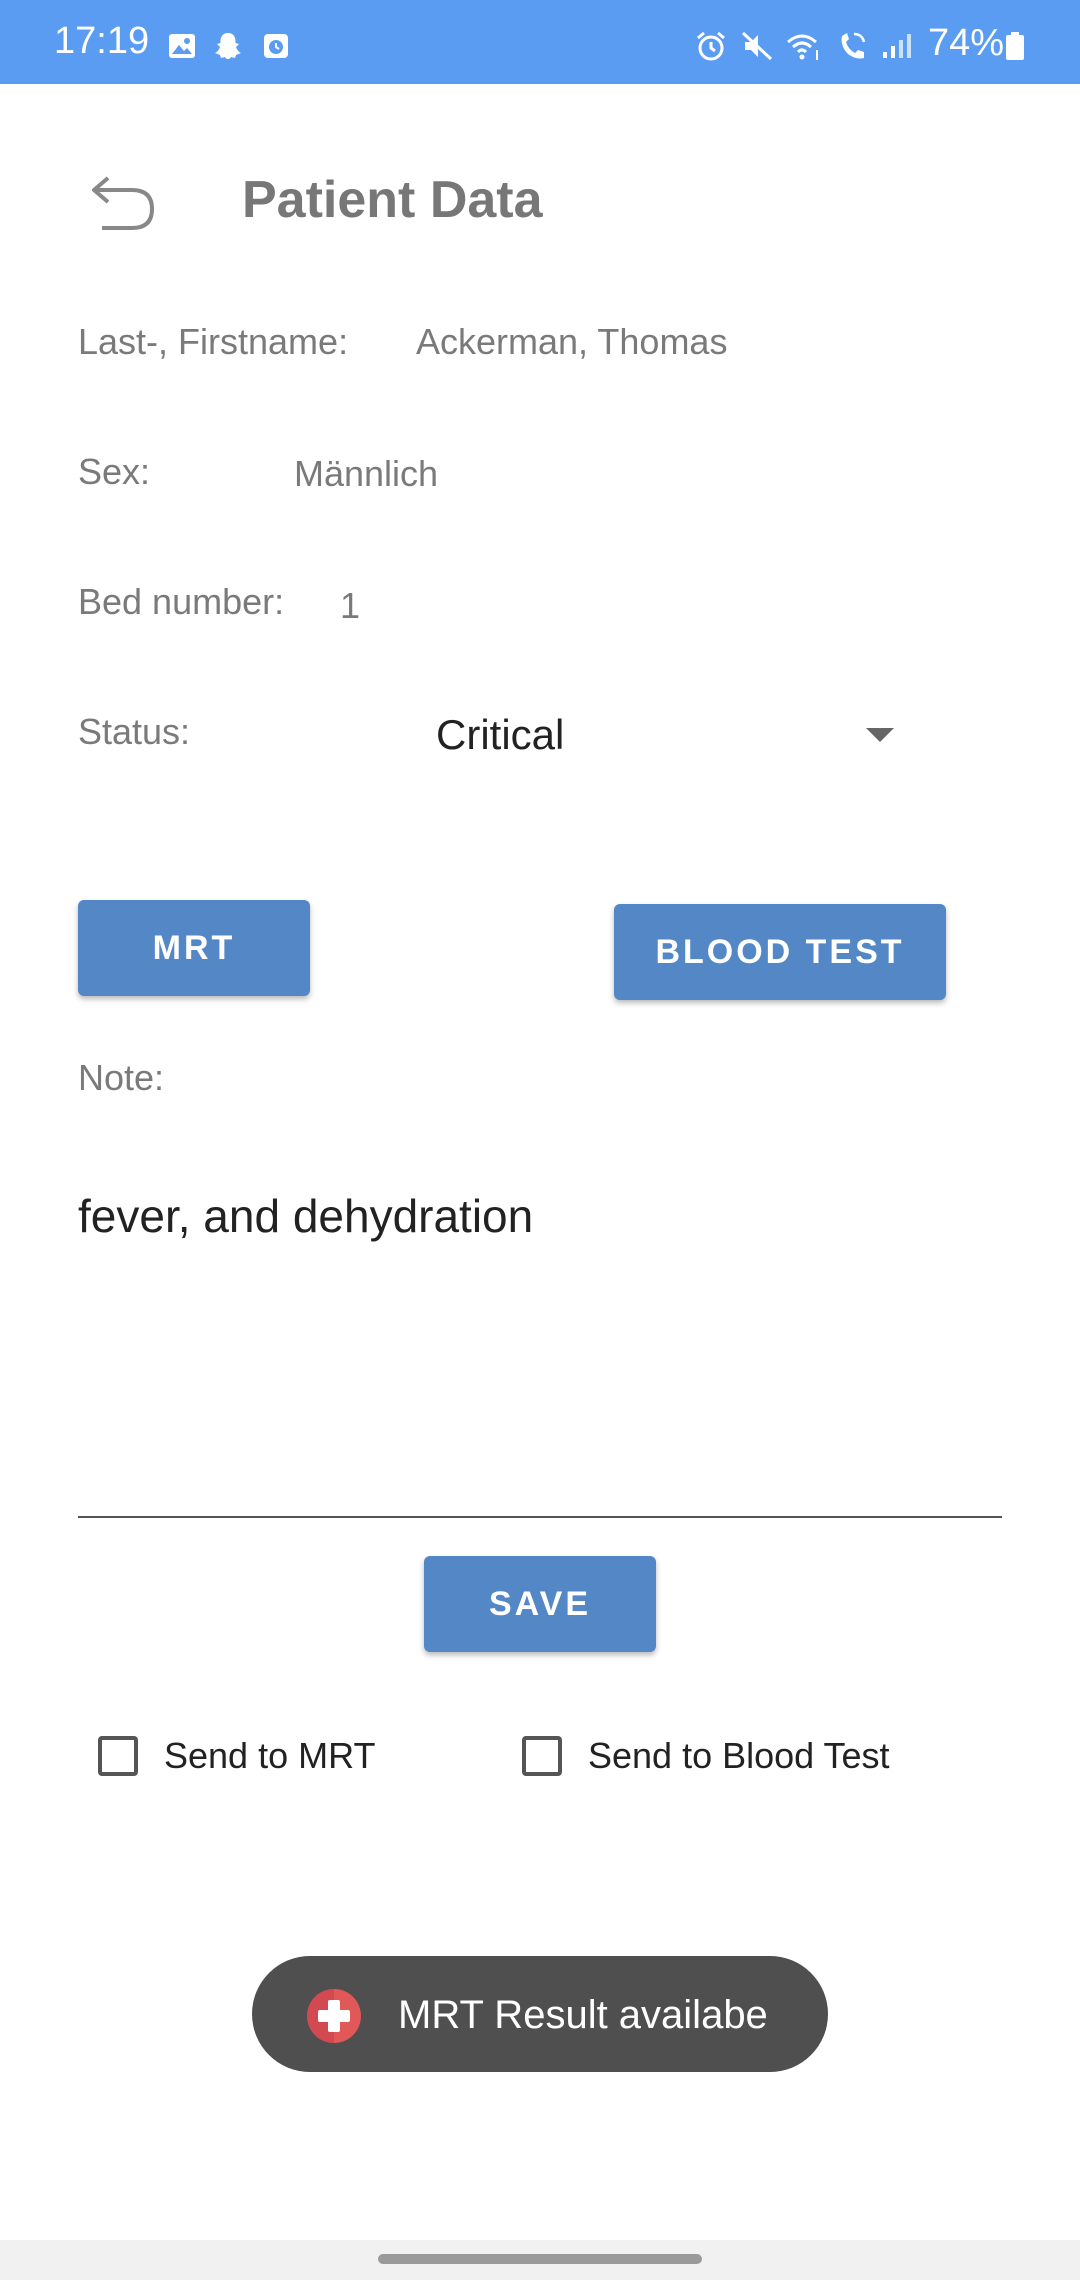  Describe the element at coordinates (194, 948) in the screenshot. I see `mrt-button: MRT` at that location.